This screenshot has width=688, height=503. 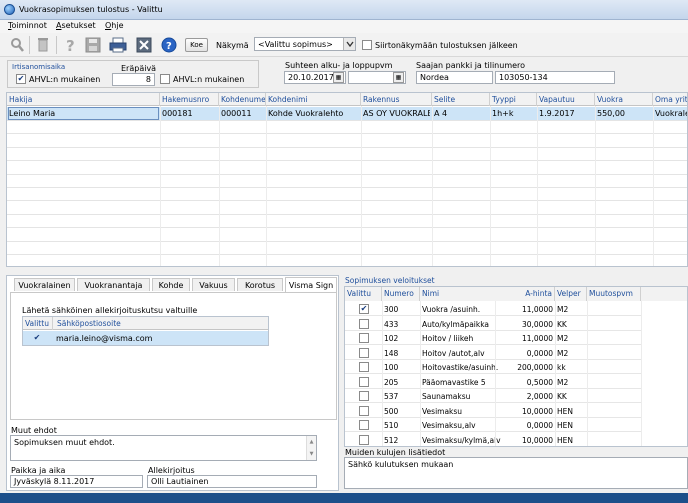 What do you see at coordinates (83, 113) in the screenshot?
I see `cell-hakija: Leino Maria` at bounding box center [83, 113].